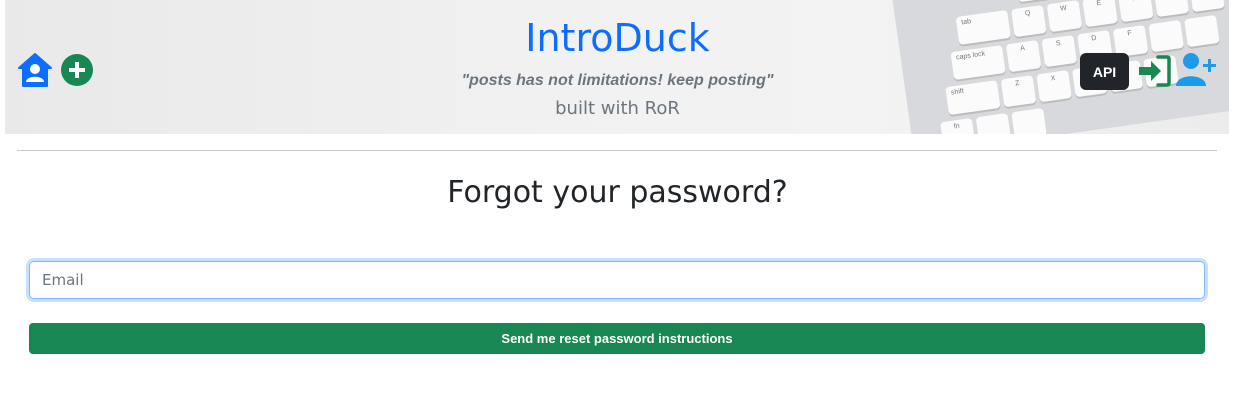  What do you see at coordinates (617, 280) in the screenshot?
I see `email-field` at bounding box center [617, 280].